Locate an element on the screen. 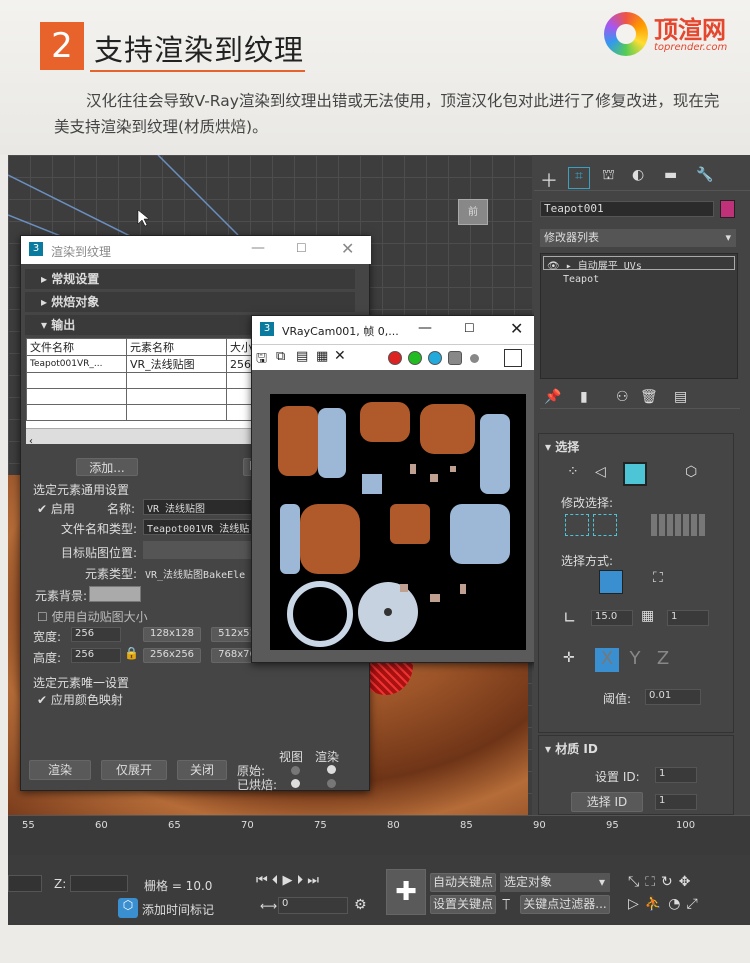 The image size is (750, 963). x-coordinate-field is located at coordinates (25, 883).